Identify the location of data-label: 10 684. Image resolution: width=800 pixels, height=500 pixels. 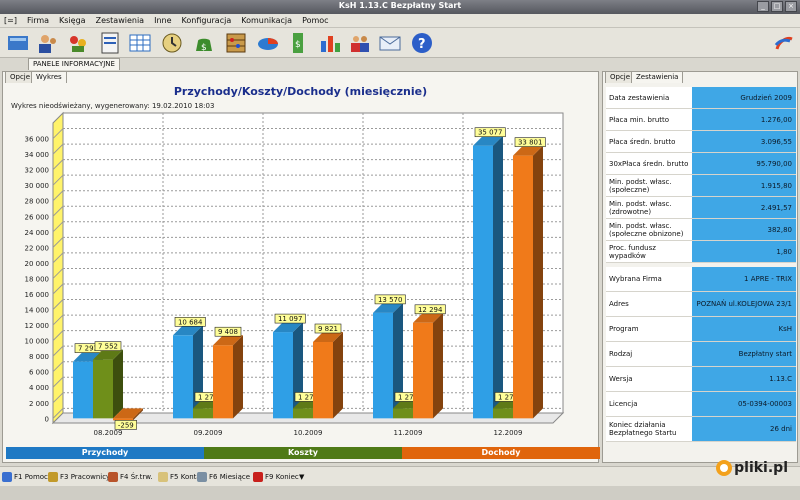
(190, 322).